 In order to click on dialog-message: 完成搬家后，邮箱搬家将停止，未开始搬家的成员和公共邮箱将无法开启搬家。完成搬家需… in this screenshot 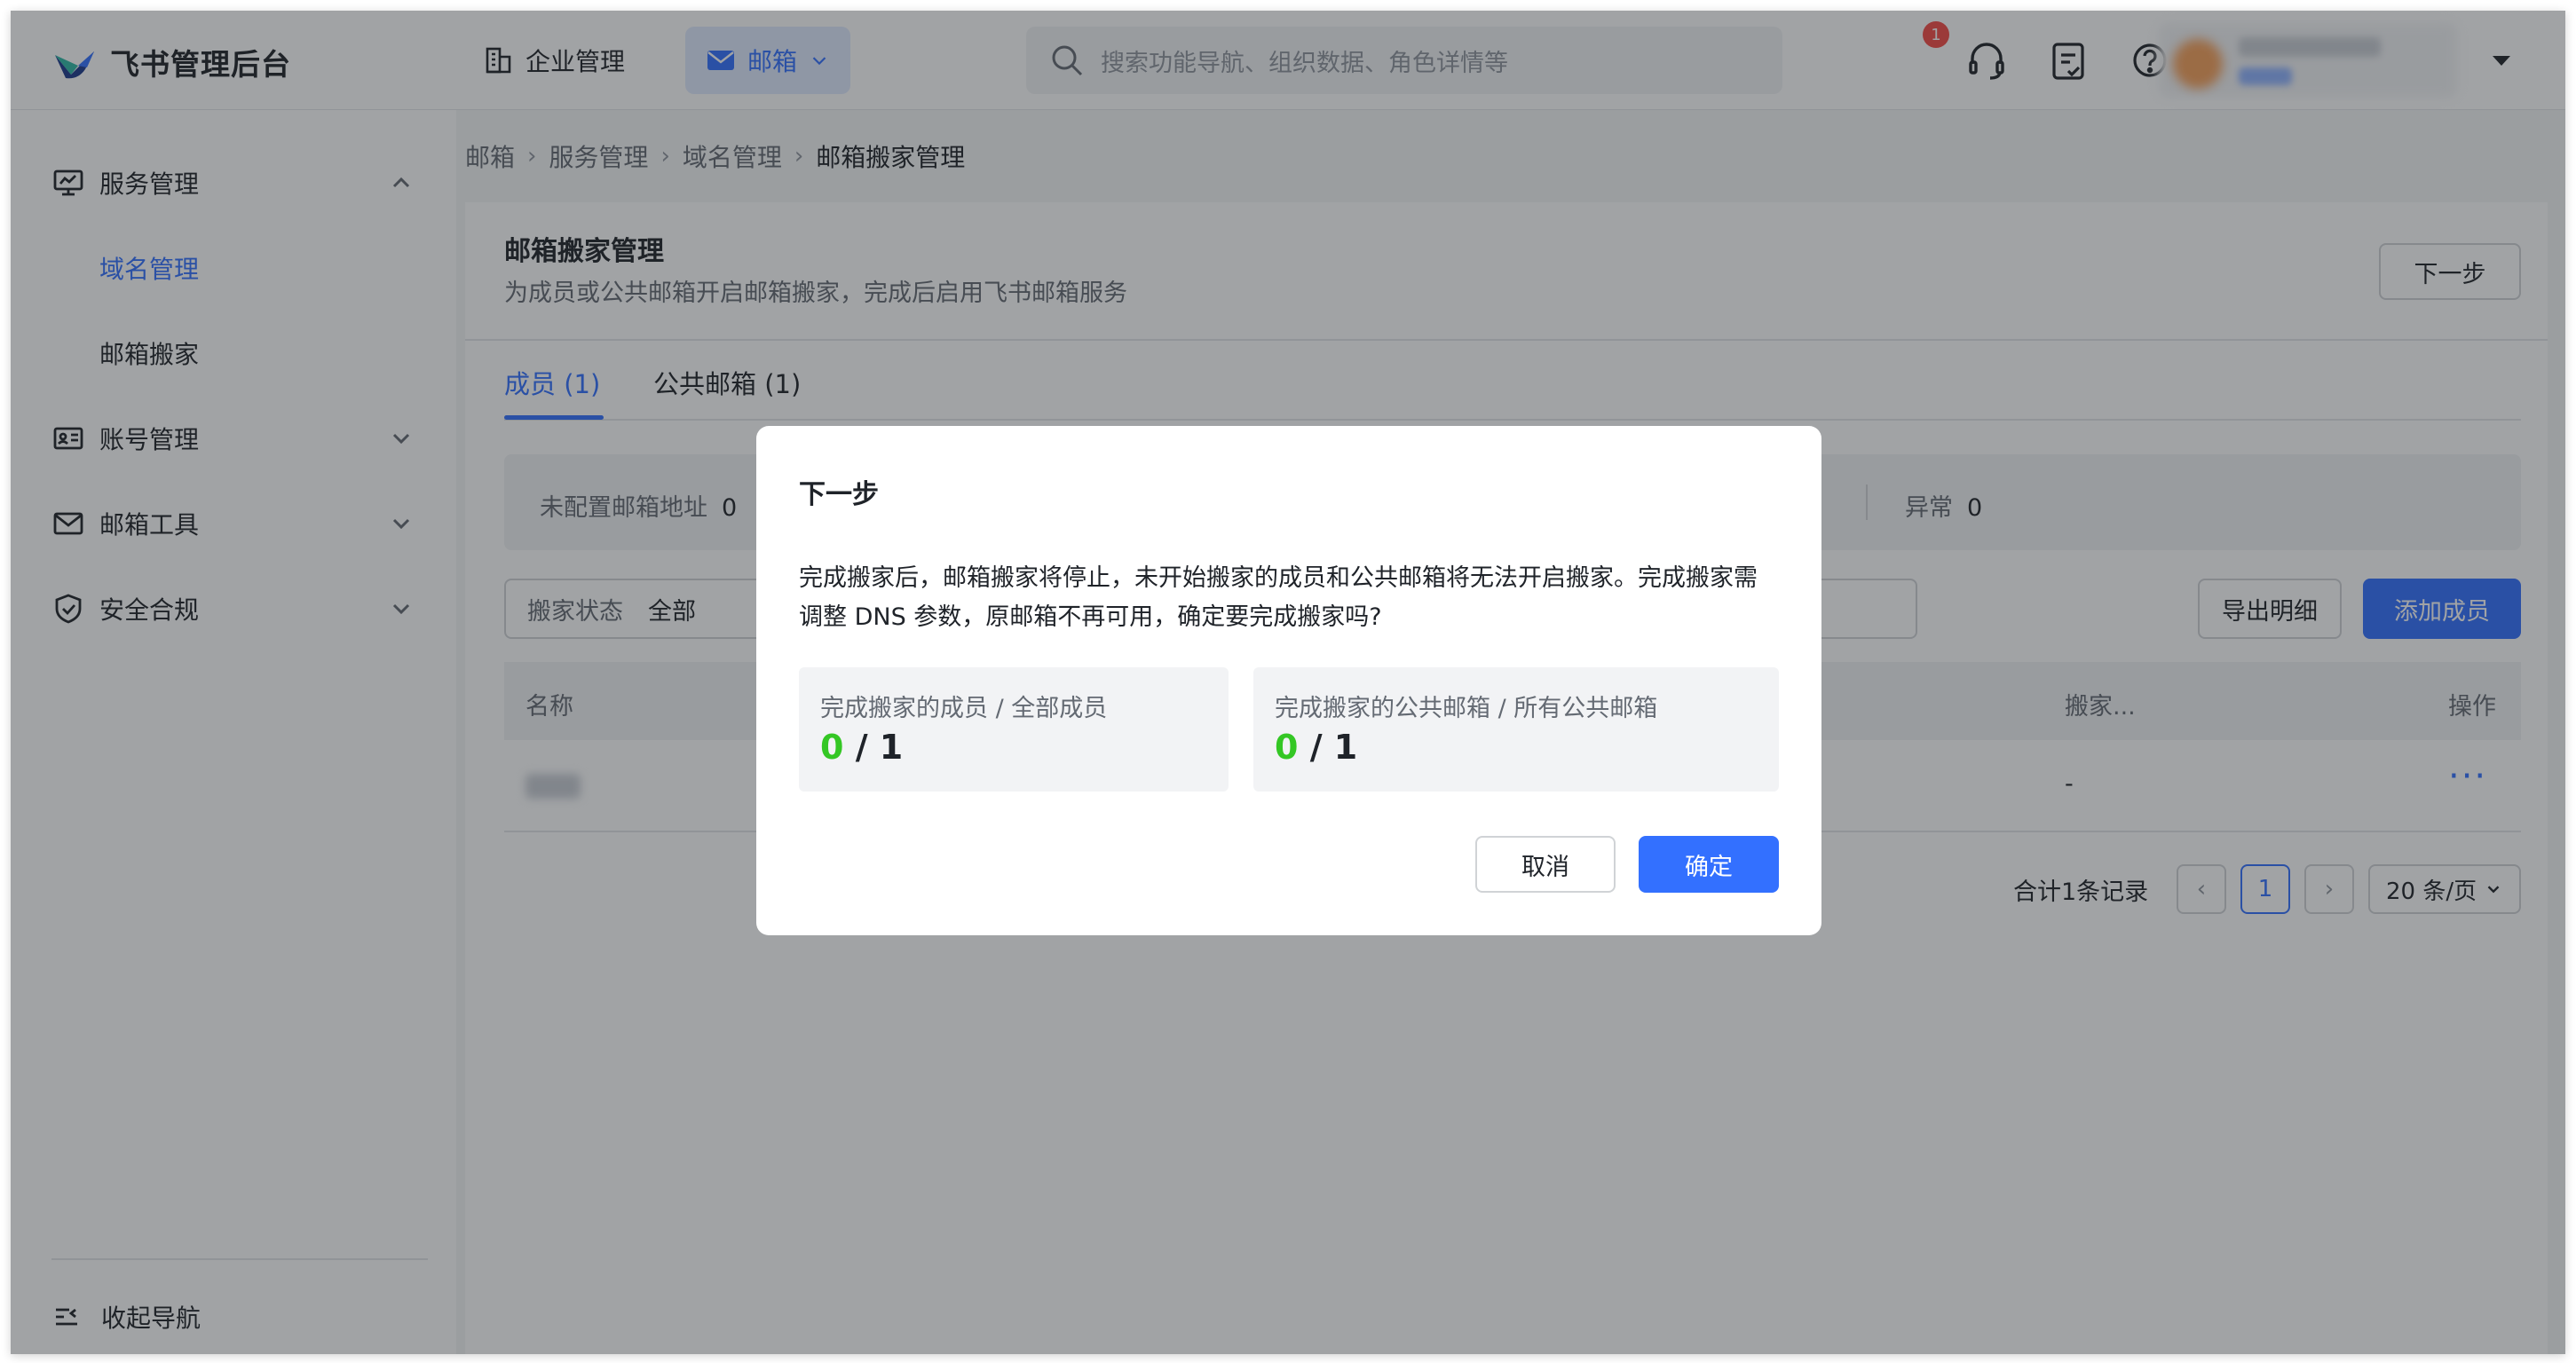, I will do `click(1278, 597)`.